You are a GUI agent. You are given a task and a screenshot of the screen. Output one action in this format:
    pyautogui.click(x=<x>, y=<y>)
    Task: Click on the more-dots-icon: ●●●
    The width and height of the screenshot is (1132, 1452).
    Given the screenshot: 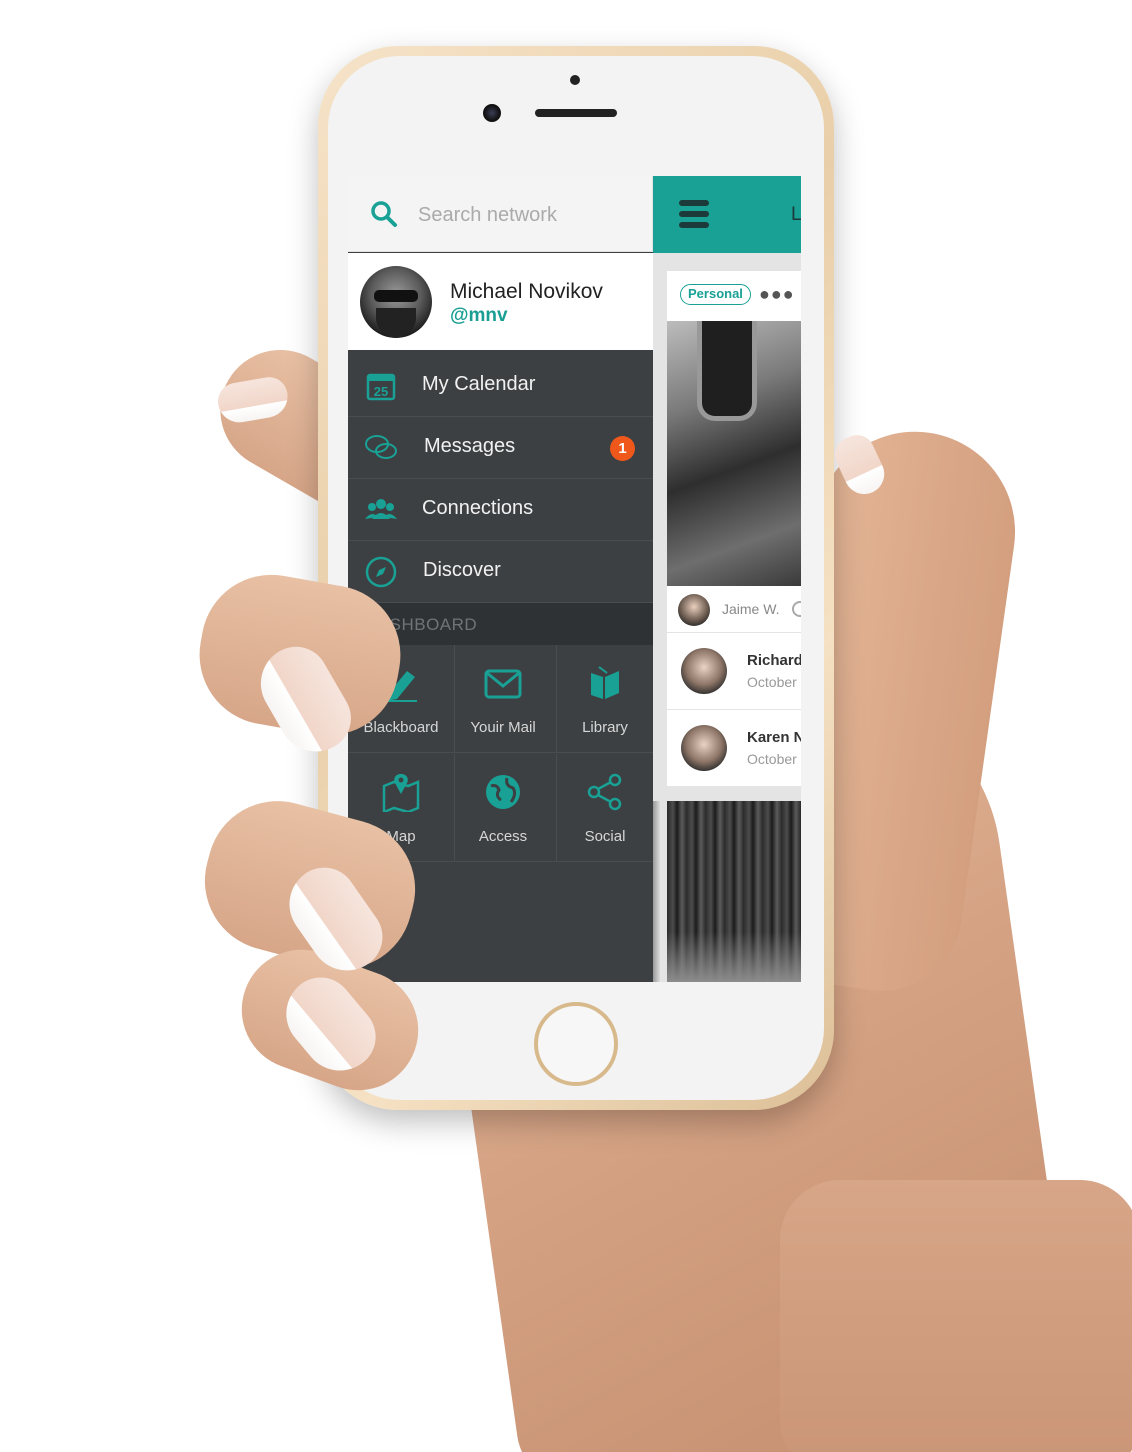 What is the action you would take?
    pyautogui.click(x=777, y=294)
    